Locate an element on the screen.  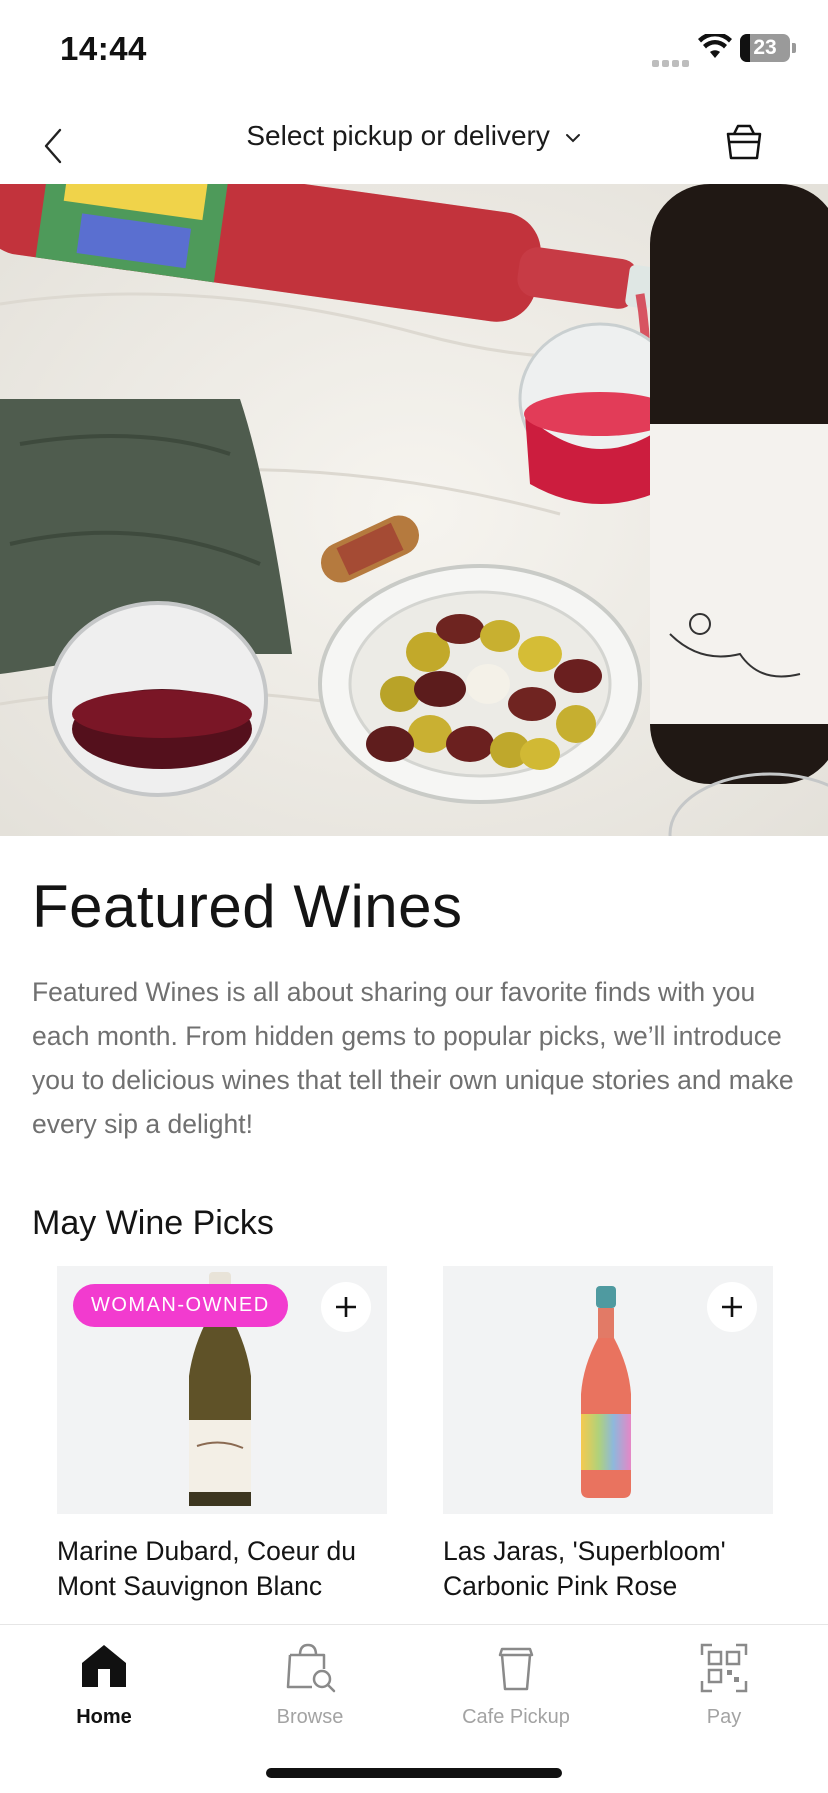
coffee-cup-icon is located at coordinates (516, 1669).